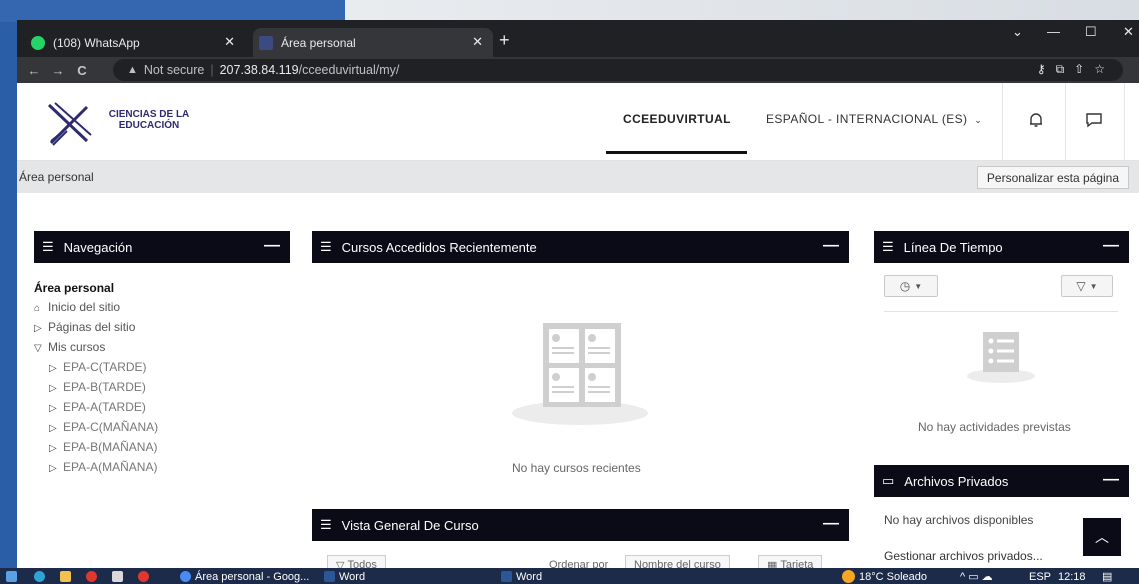 The height and width of the screenshot is (584, 1139). I want to click on bell-icon, so click(1036, 120).